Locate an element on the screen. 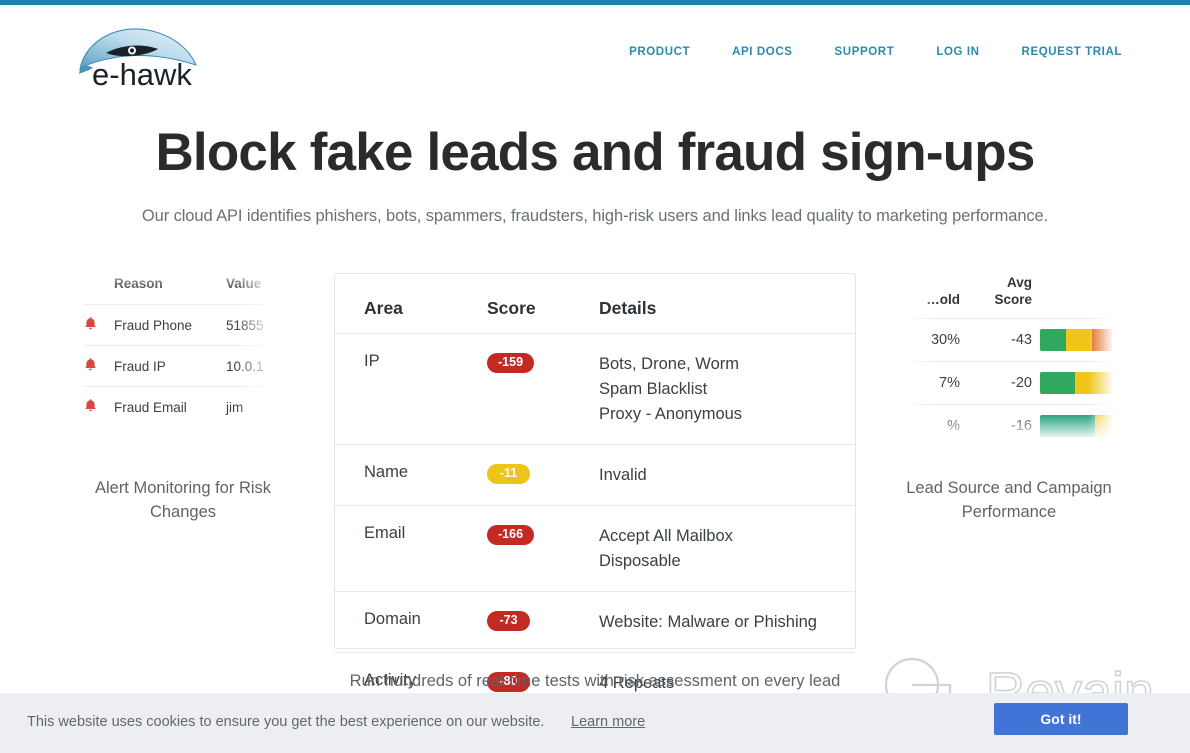 The width and height of the screenshot is (1190, 753). risk-col-area: Area is located at coordinates (411, 304).